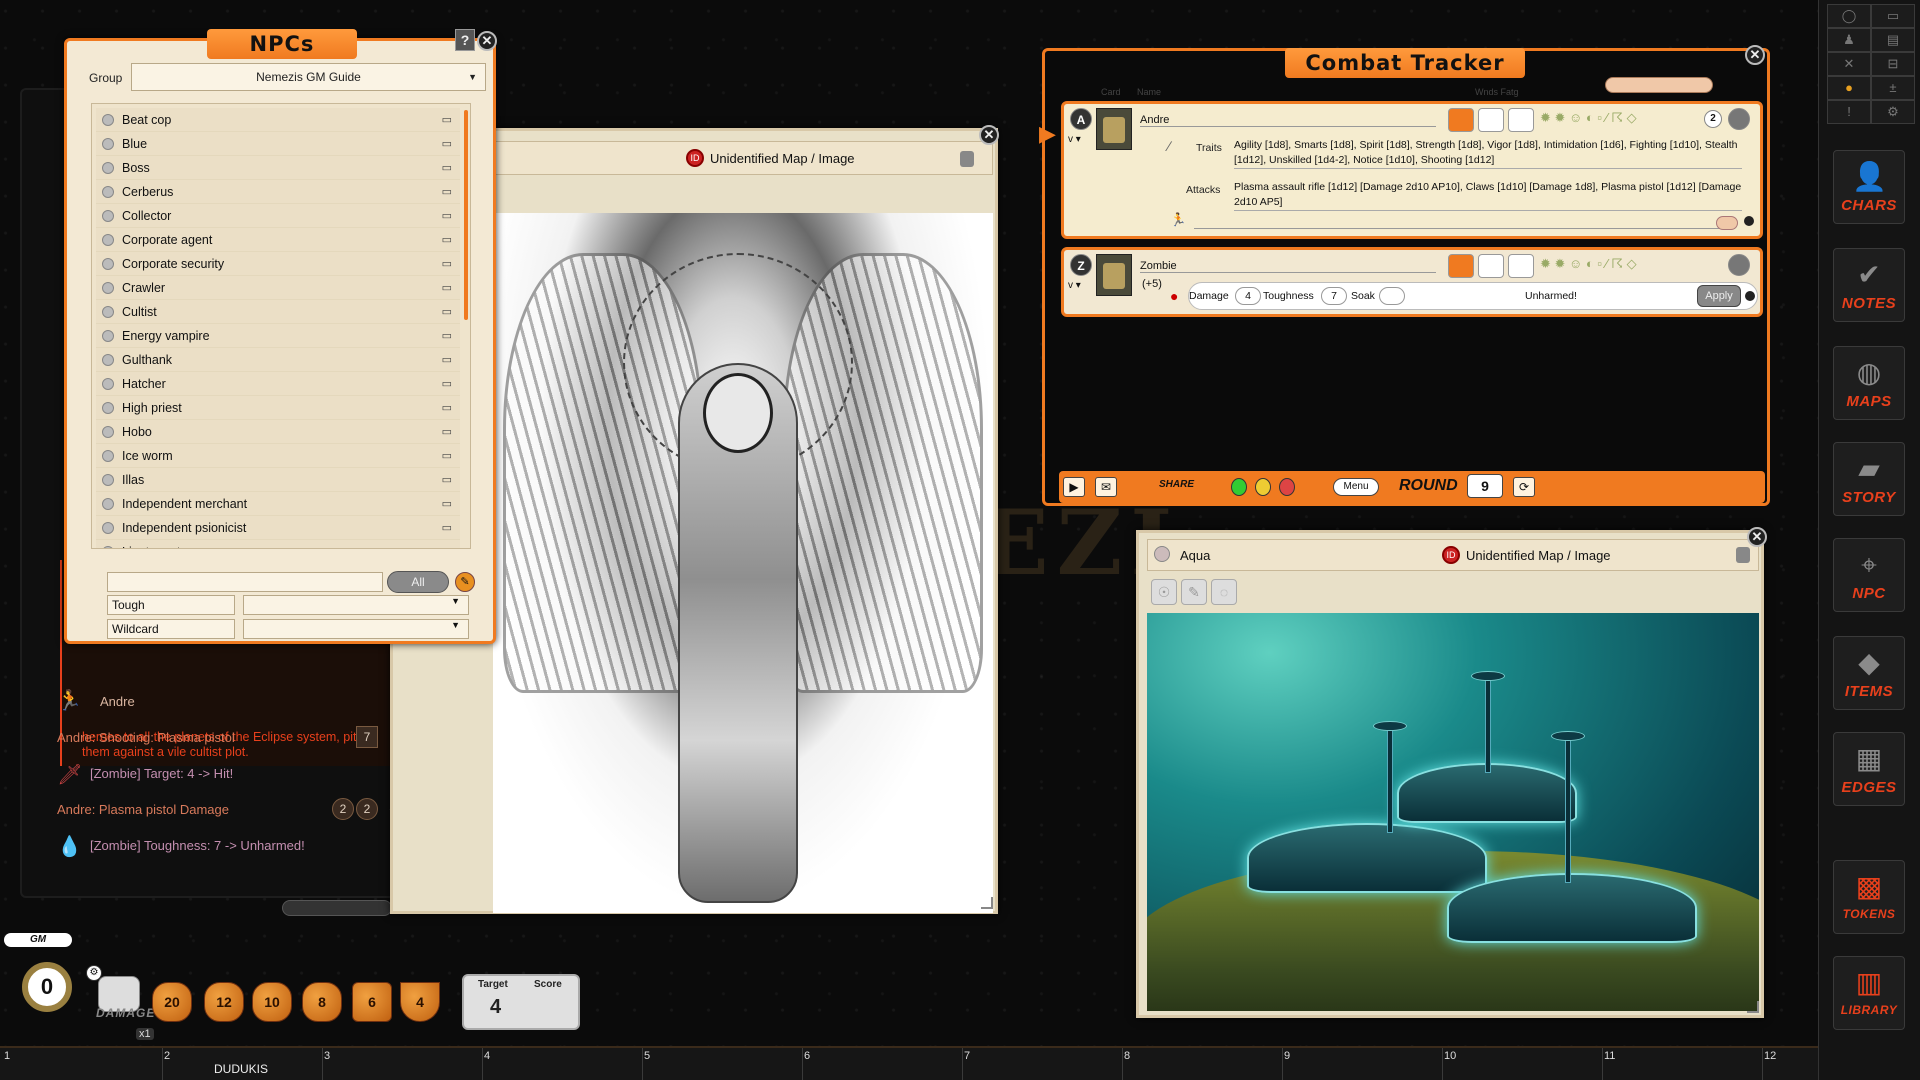  I want to click on hotkey-number: 8, so click(1127, 1056).